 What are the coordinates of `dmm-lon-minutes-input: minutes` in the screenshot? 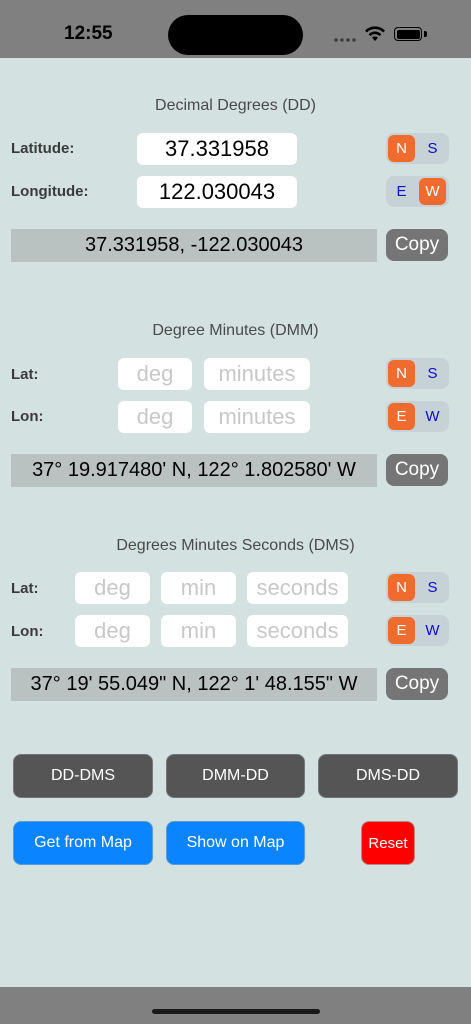 It's located at (257, 417).